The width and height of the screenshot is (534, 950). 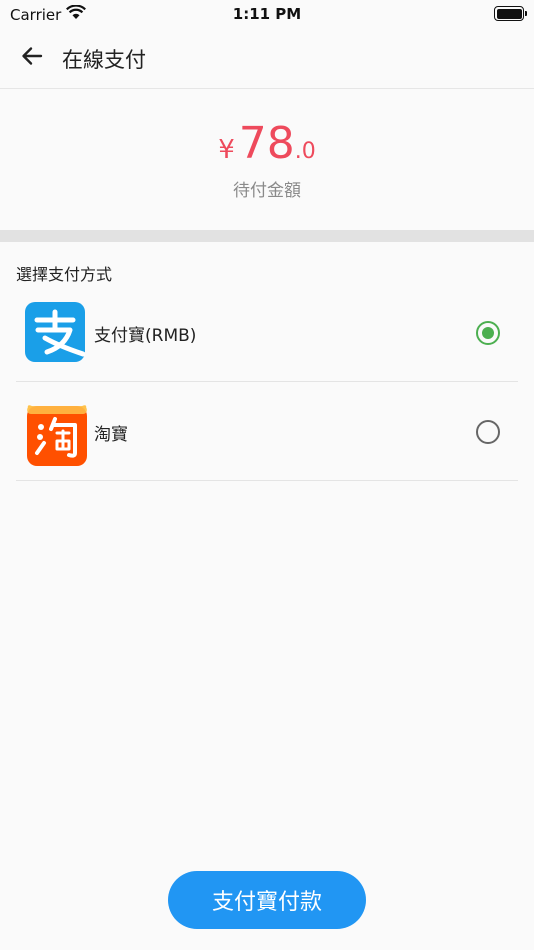 I want to click on status-bar: Carrier 1:11 PM, so click(x=267, y=14).